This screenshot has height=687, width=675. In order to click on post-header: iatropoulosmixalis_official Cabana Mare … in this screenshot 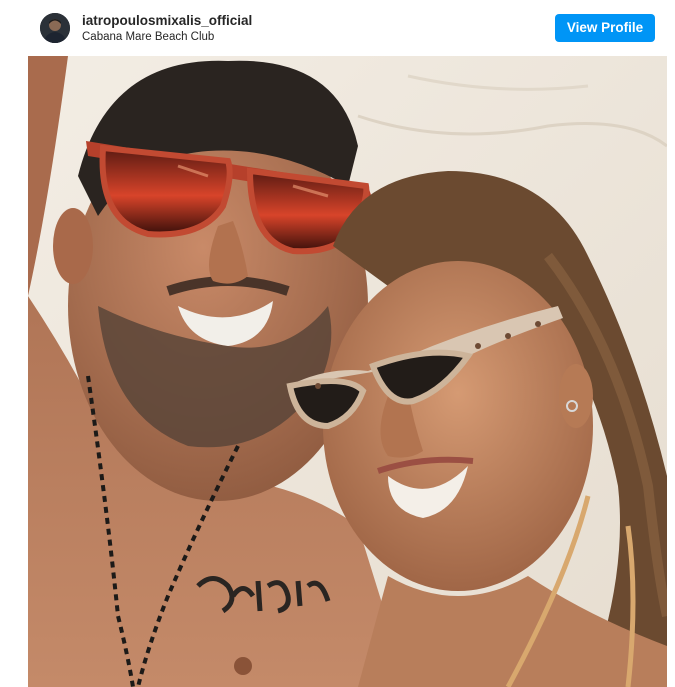, I will do `click(337, 28)`.